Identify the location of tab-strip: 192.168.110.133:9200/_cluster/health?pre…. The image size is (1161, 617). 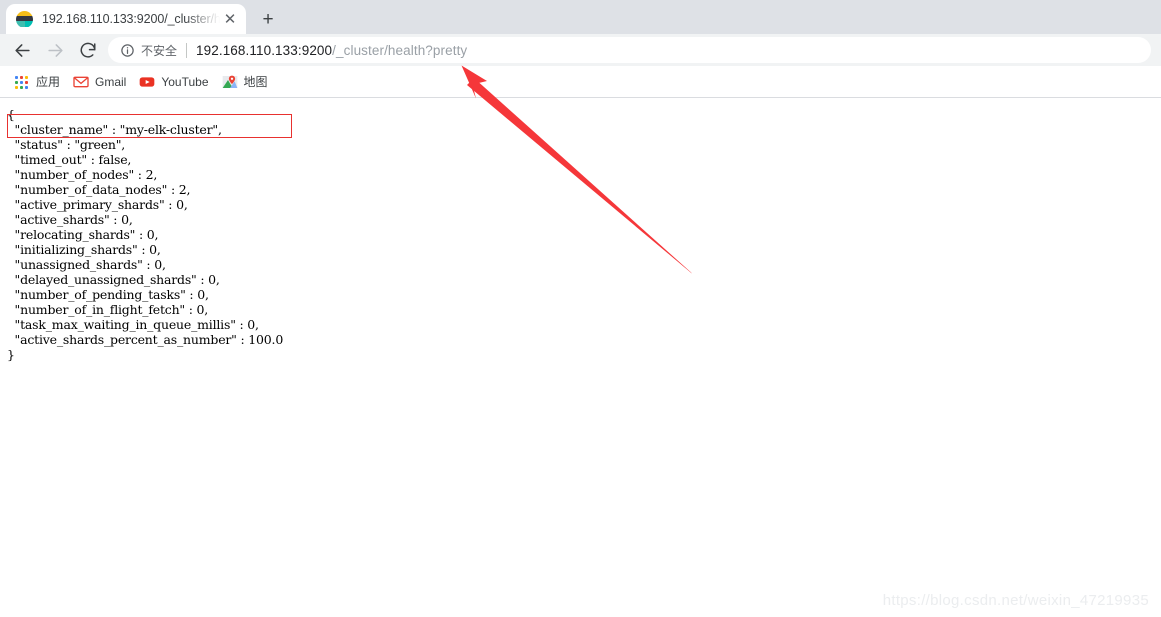
(580, 17).